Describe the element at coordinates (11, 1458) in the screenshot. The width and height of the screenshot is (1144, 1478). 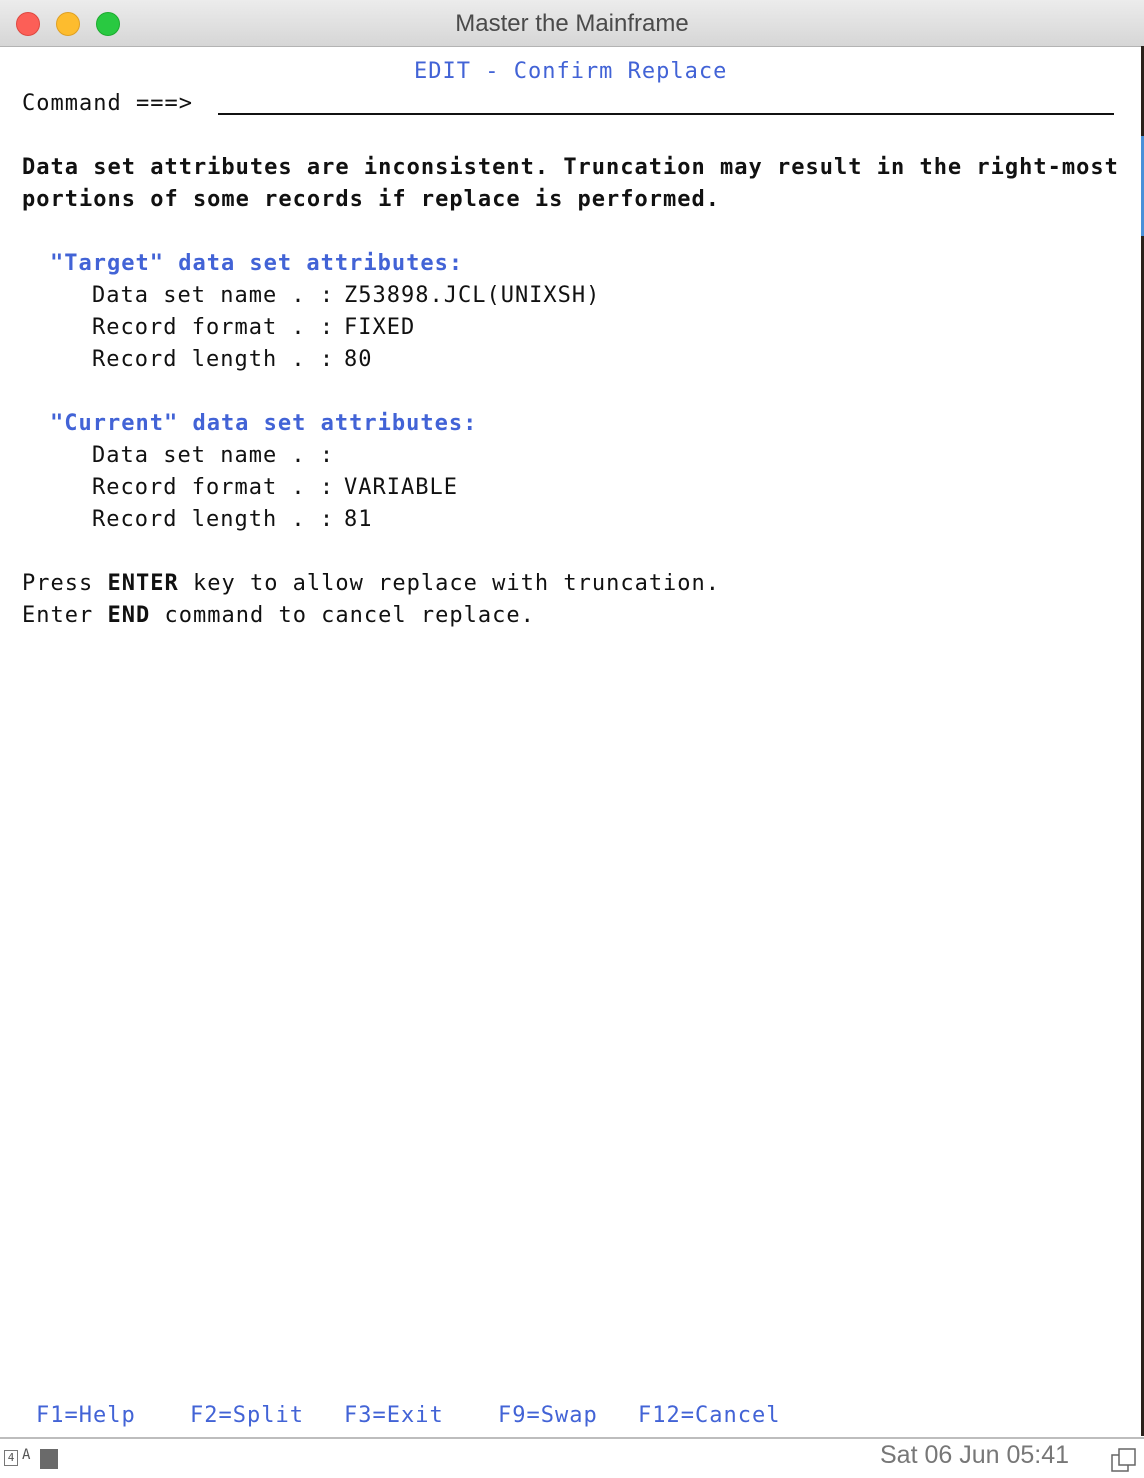
I see `session-indicator-icon: 4` at that location.